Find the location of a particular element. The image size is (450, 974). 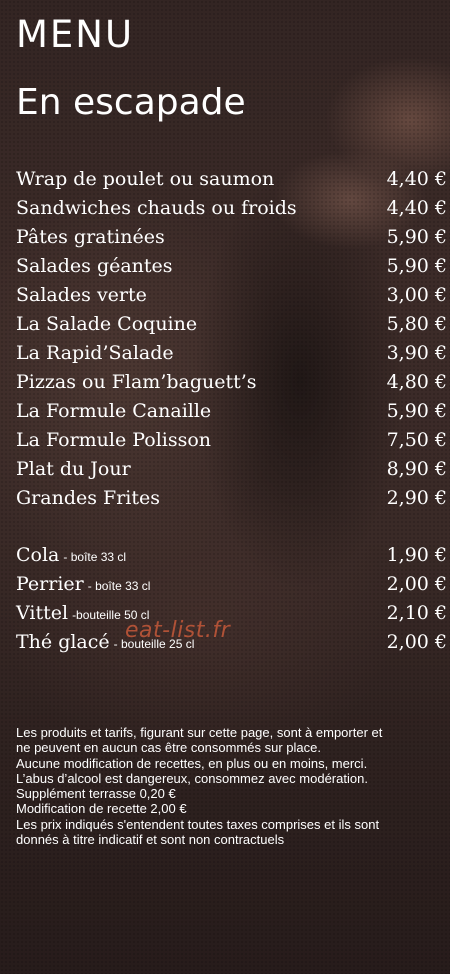

section-title: En escapade is located at coordinates (131, 102).